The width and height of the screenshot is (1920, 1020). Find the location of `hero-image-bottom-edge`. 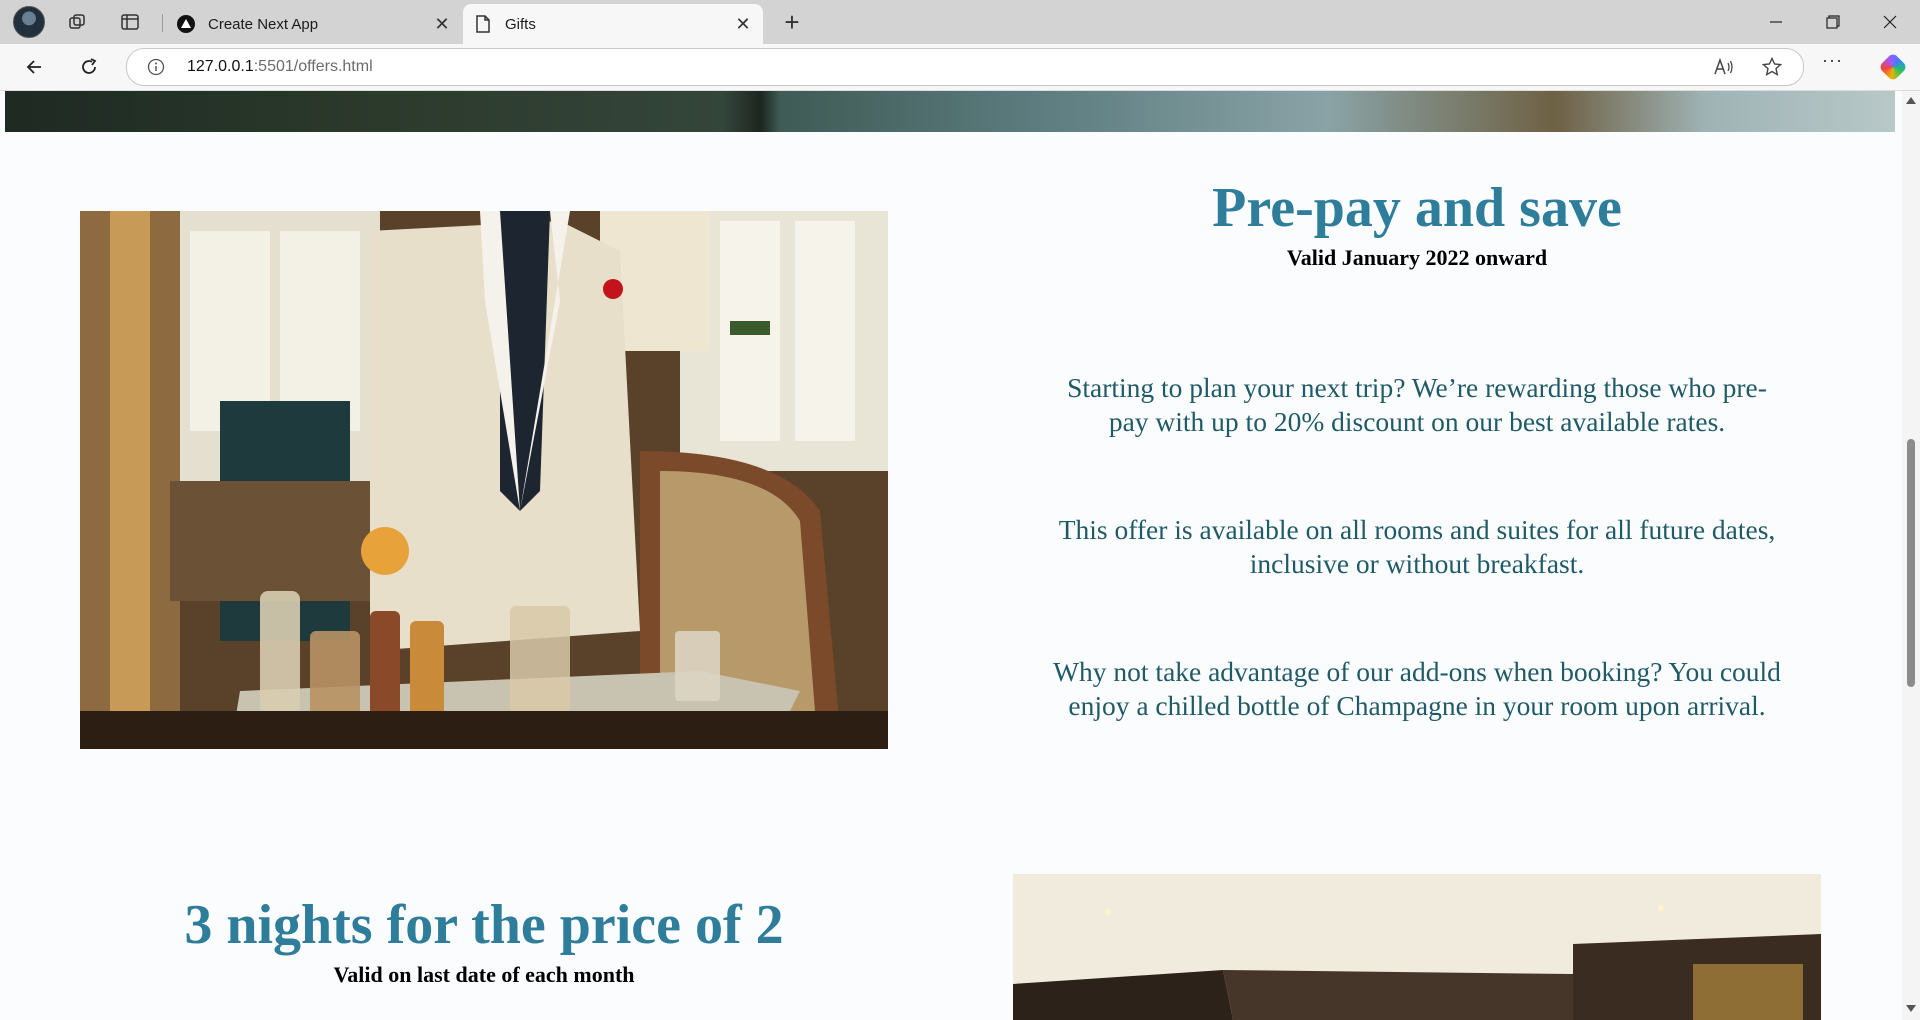

hero-image-bottom-edge is located at coordinates (950, 111).